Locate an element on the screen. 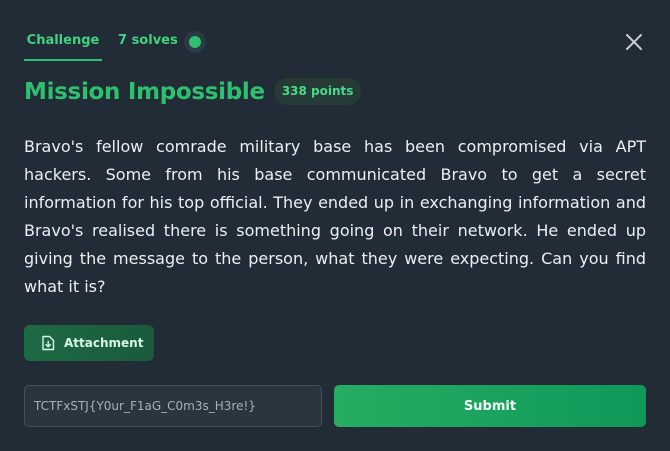  close-icon is located at coordinates (634, 42).